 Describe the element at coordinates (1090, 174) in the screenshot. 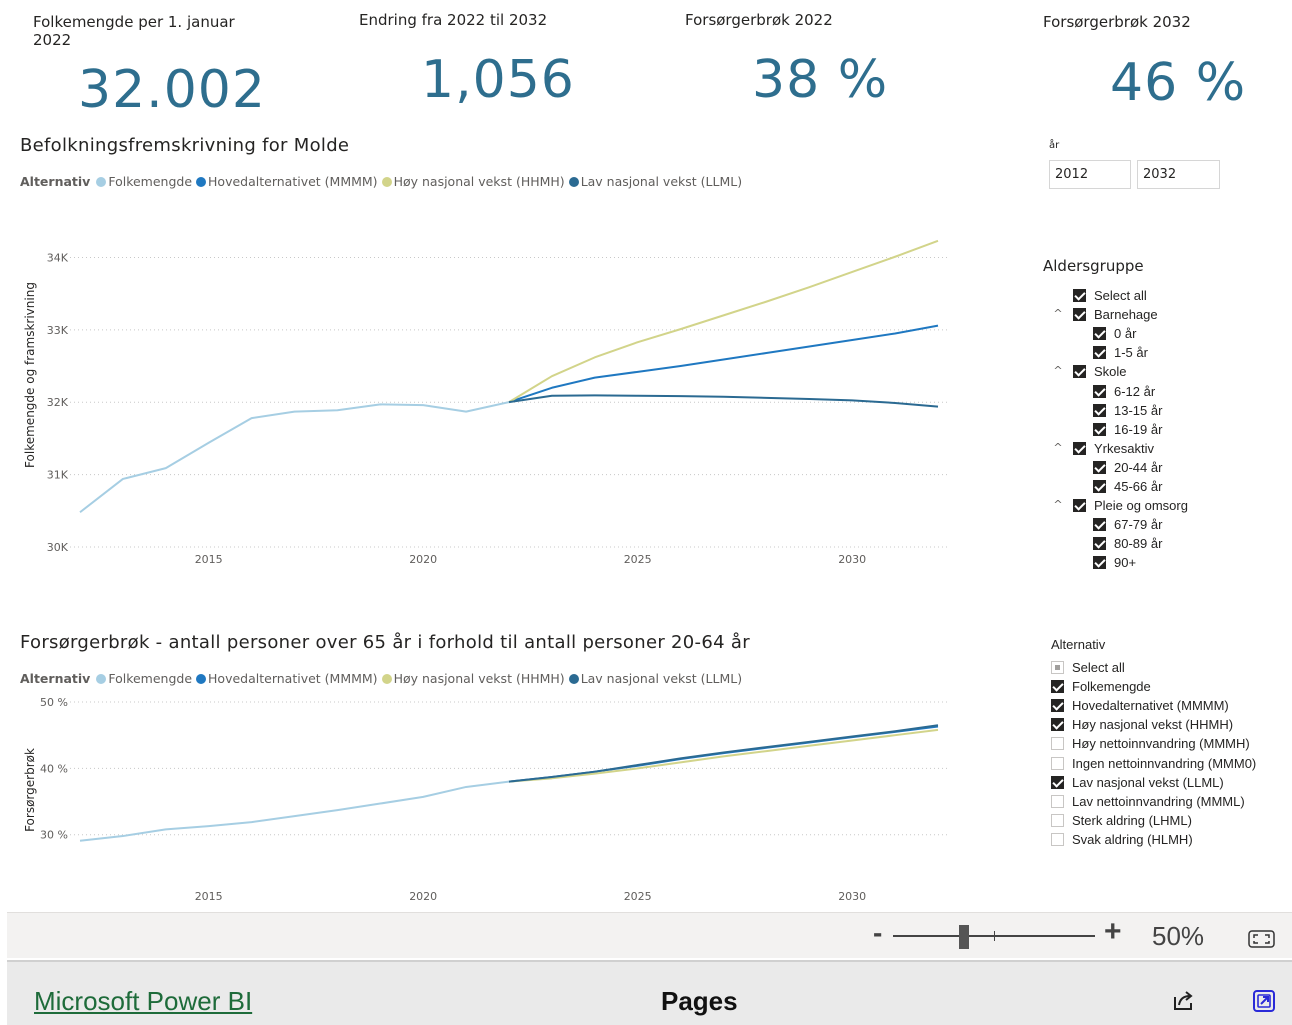

I see `year-from-input: 2012` at that location.